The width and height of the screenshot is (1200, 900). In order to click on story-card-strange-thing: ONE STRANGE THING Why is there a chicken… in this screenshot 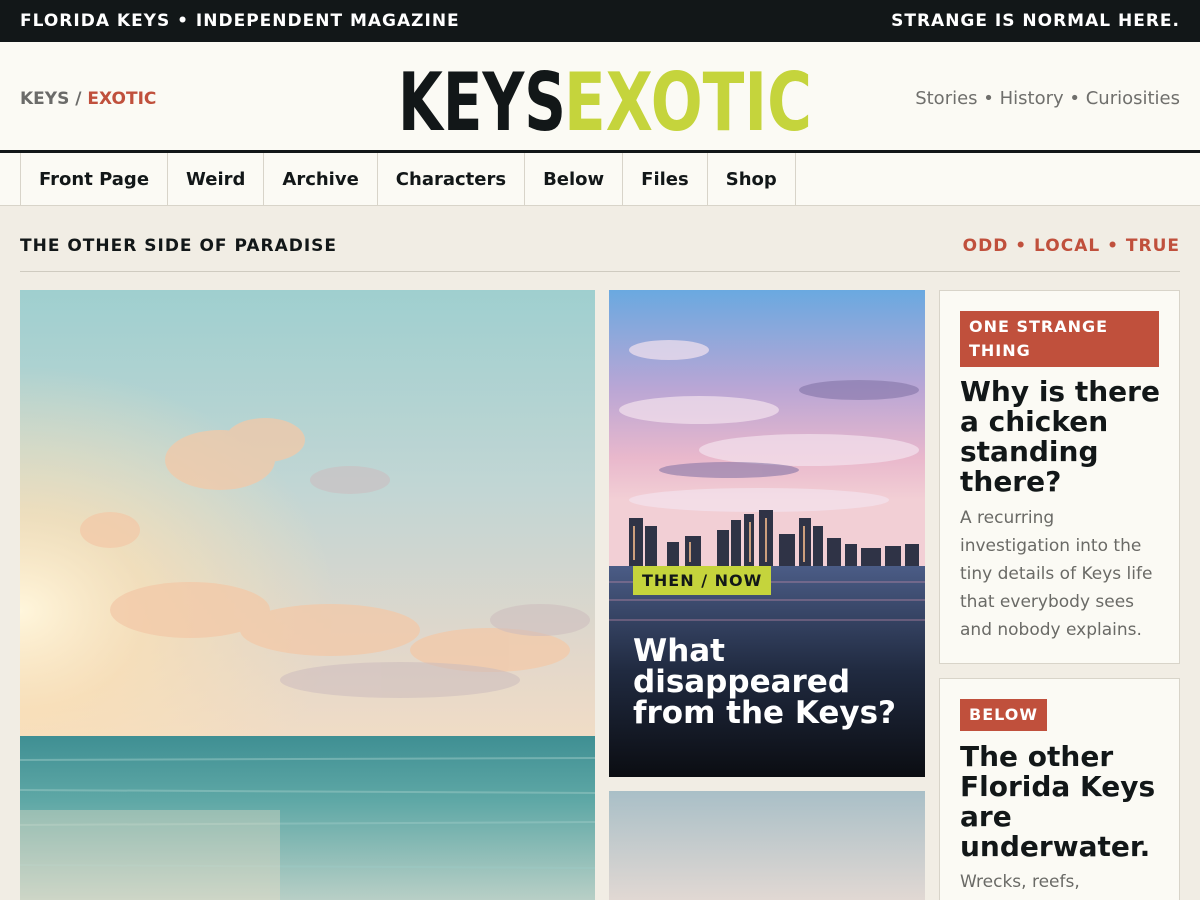, I will do `click(1059, 477)`.